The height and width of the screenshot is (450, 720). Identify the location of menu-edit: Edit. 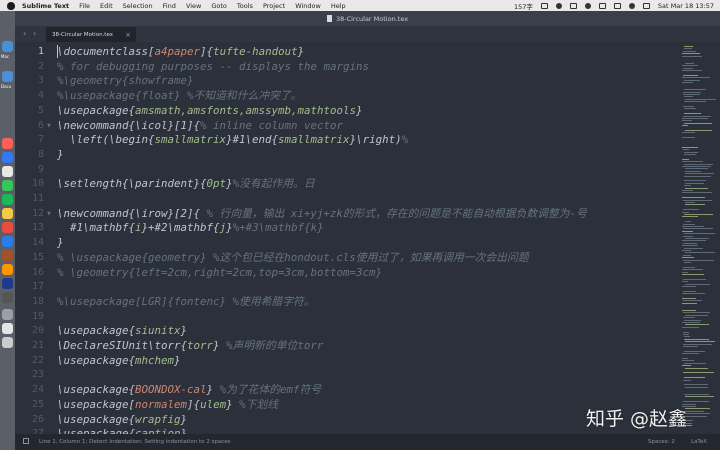
(106, 6).